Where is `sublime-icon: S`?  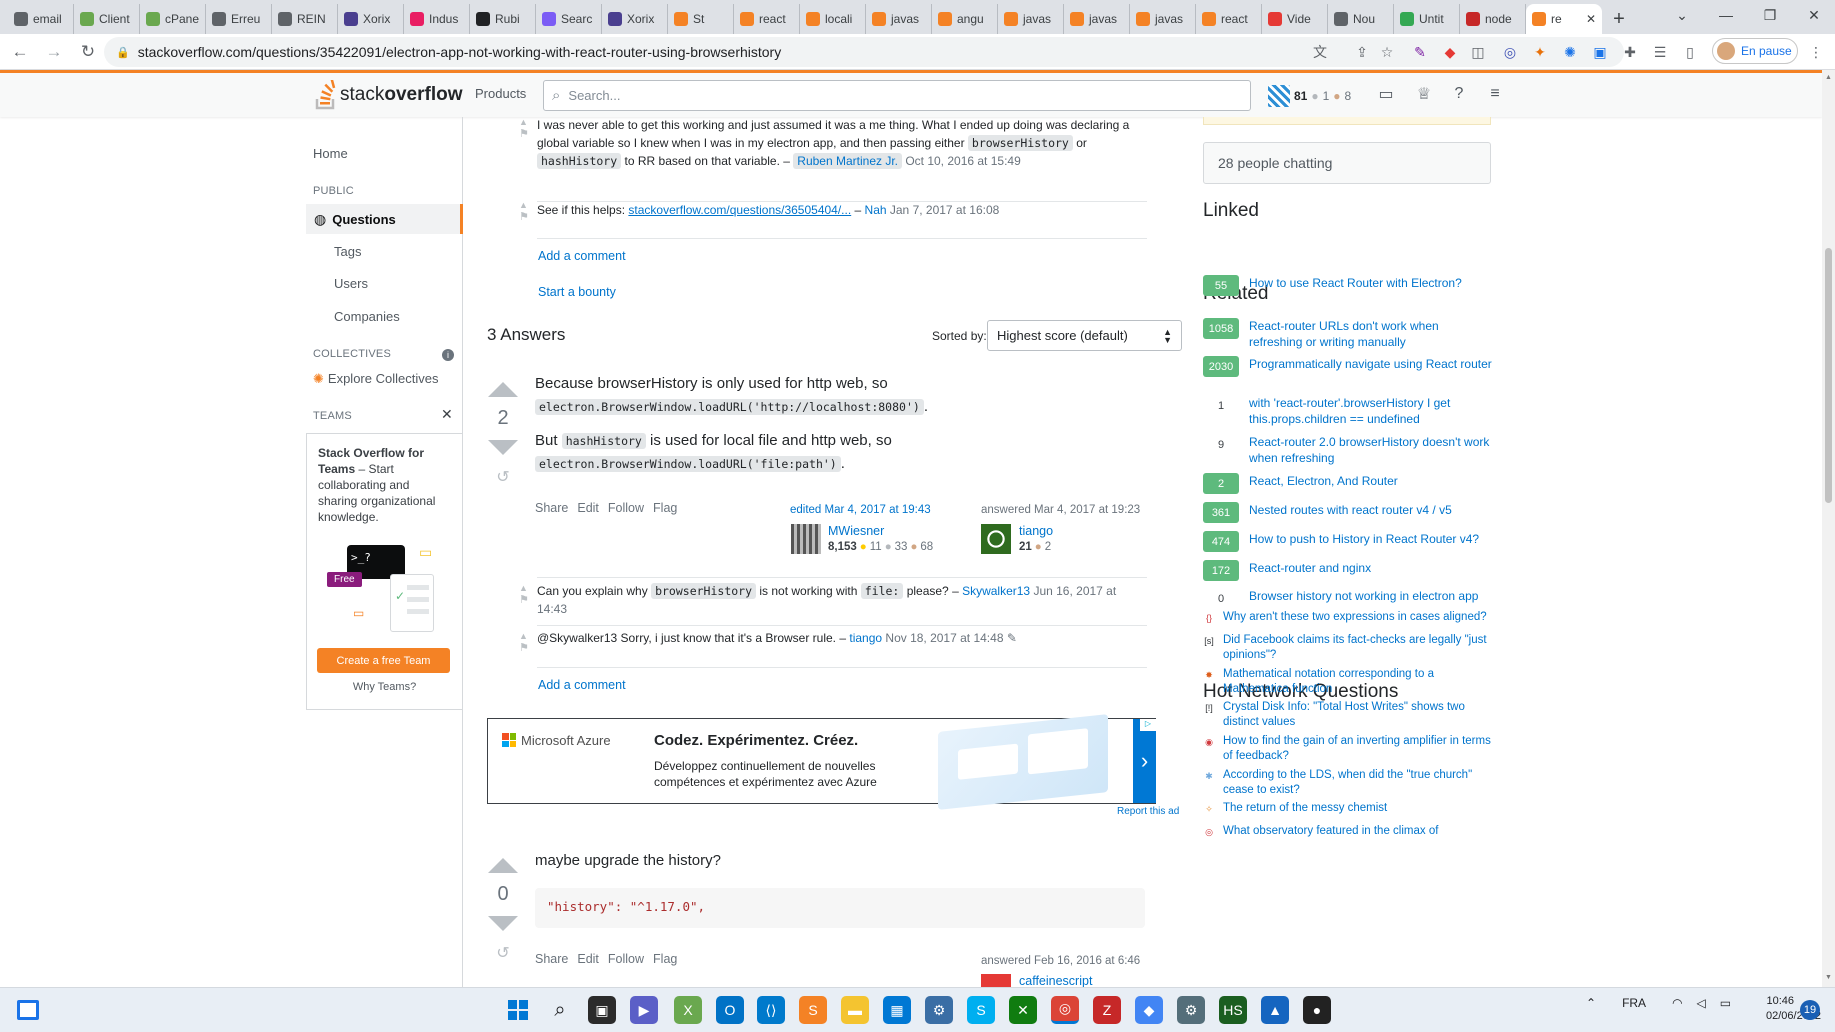
sublime-icon: S is located at coordinates (813, 1010).